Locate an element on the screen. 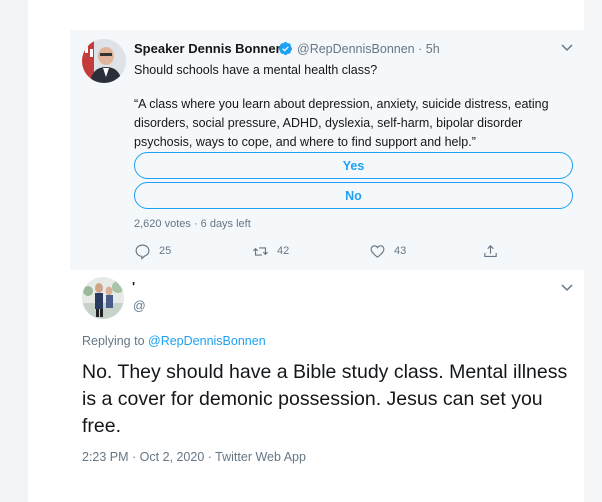 Image resolution: width=602 pixels, height=502 pixels. author-name: Speaker Dennis Bonnen is located at coordinates (209, 48).